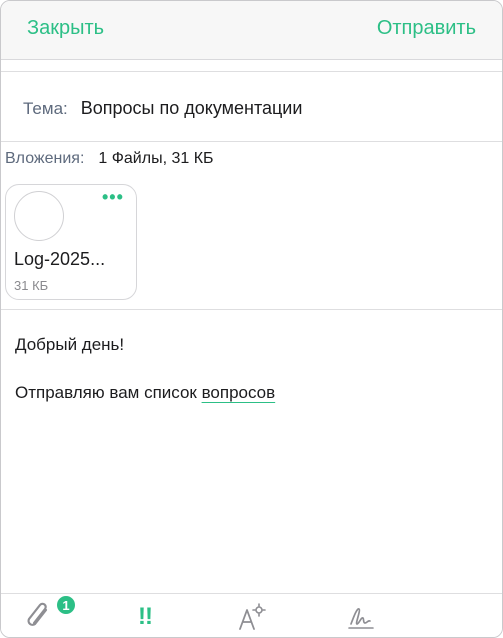 The height and width of the screenshot is (638, 503). What do you see at coordinates (113, 197) in the screenshot?
I see `more-icon: •••` at bounding box center [113, 197].